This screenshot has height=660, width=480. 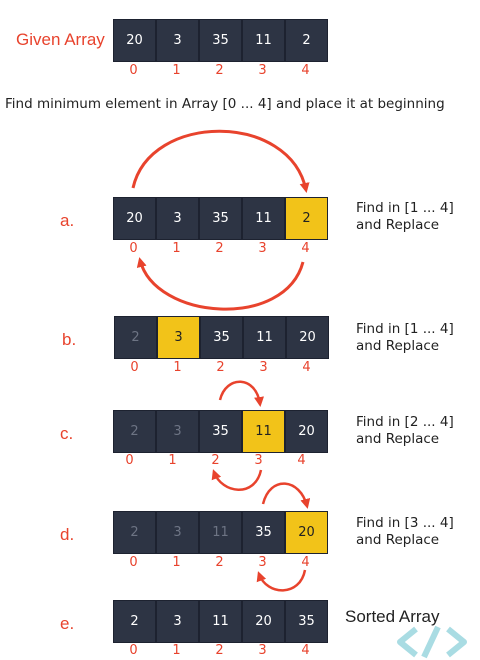 What do you see at coordinates (220, 161) in the screenshot?
I see `swap-arrow-top-a` at bounding box center [220, 161].